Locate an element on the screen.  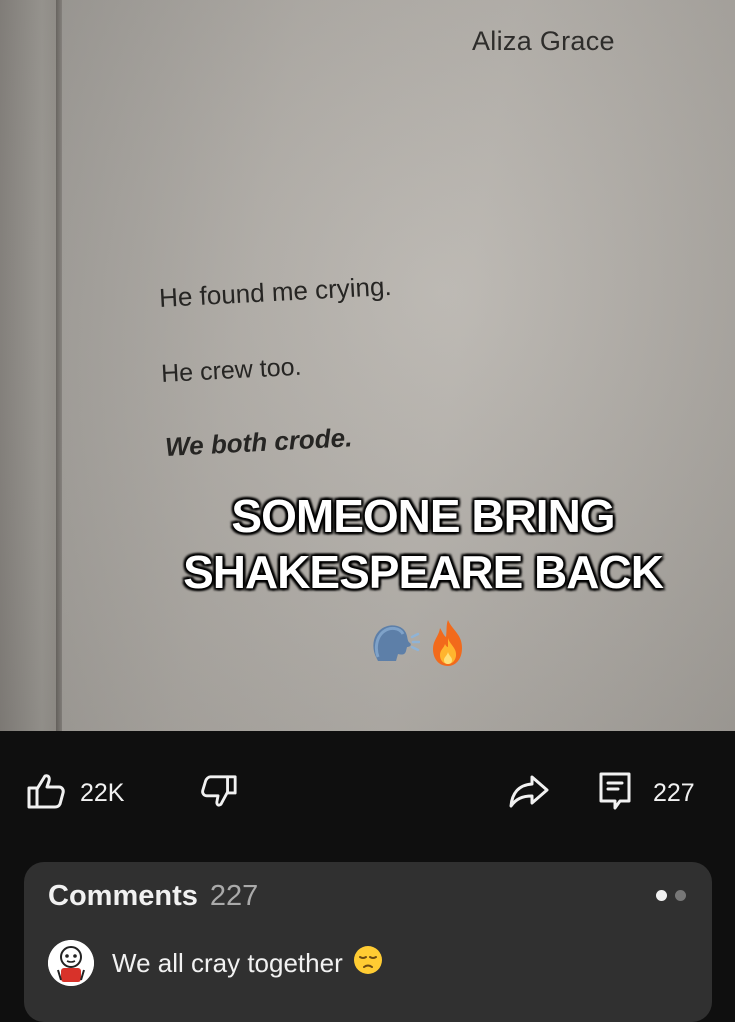
like-button: 22K is located at coordinates (75, 793).